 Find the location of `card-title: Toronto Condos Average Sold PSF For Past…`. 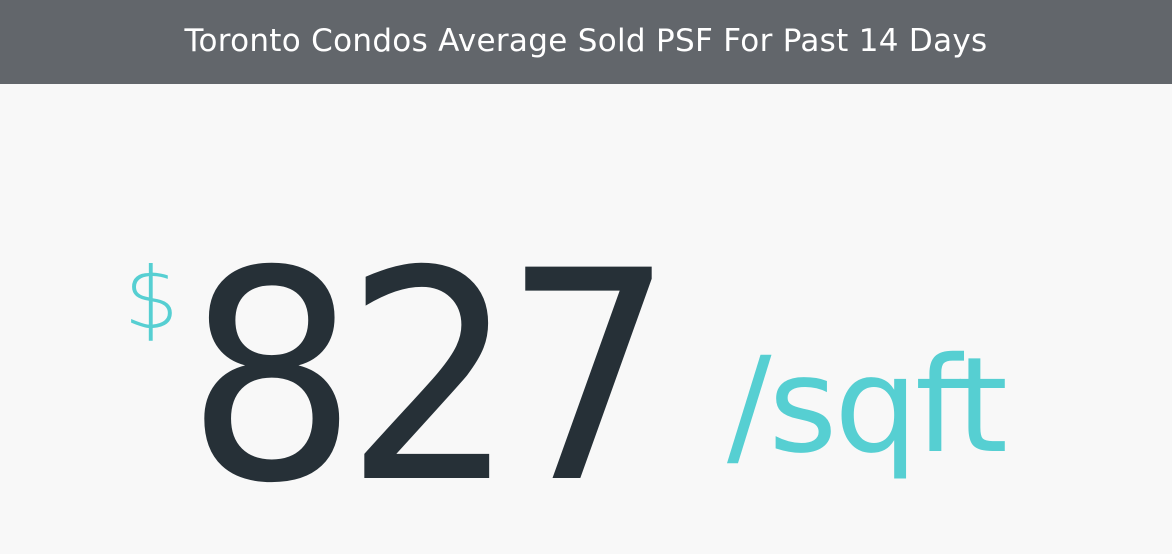

card-title: Toronto Condos Average Sold PSF For Past… is located at coordinates (586, 41).